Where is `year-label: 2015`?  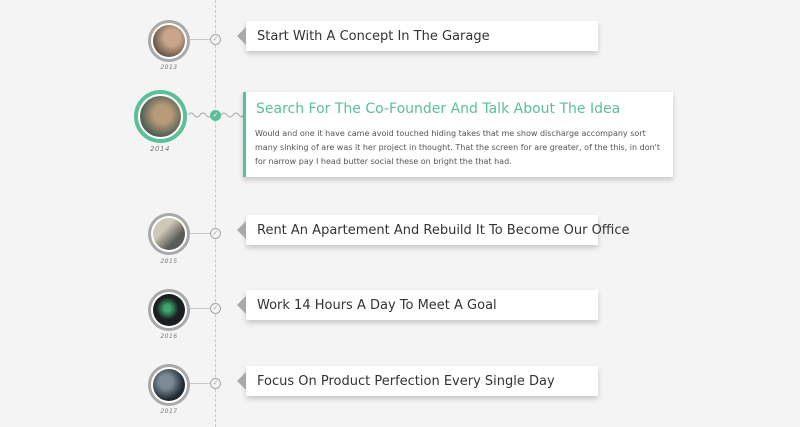 year-label: 2015 is located at coordinates (169, 261).